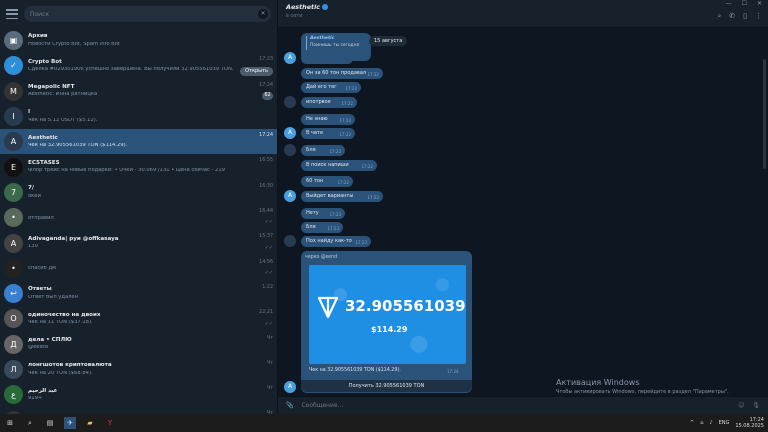  Describe the element at coordinates (150, 344) in the screenshot. I see `chat-body: дела • СПЛЮ @eestsi` at that location.